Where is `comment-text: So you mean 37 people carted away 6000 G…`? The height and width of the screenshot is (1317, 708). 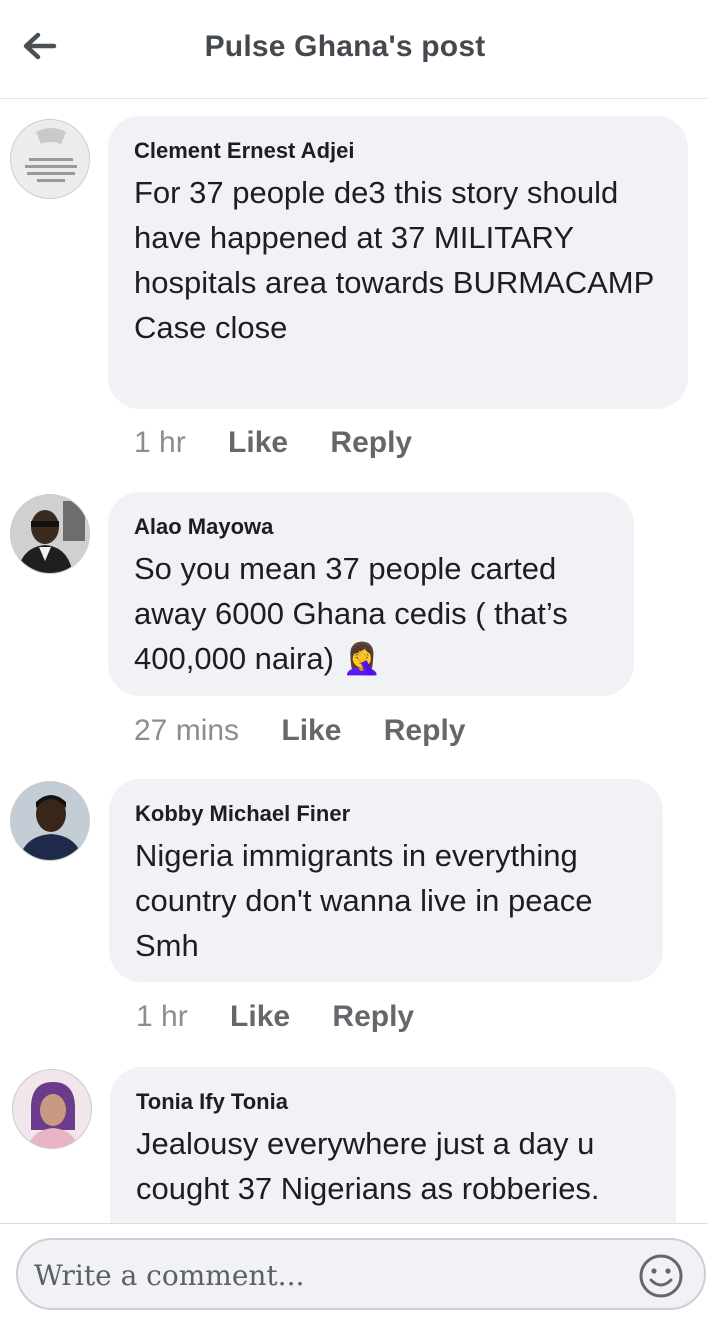 comment-text: So you mean 37 people carted away 6000 G… is located at coordinates (371, 613).